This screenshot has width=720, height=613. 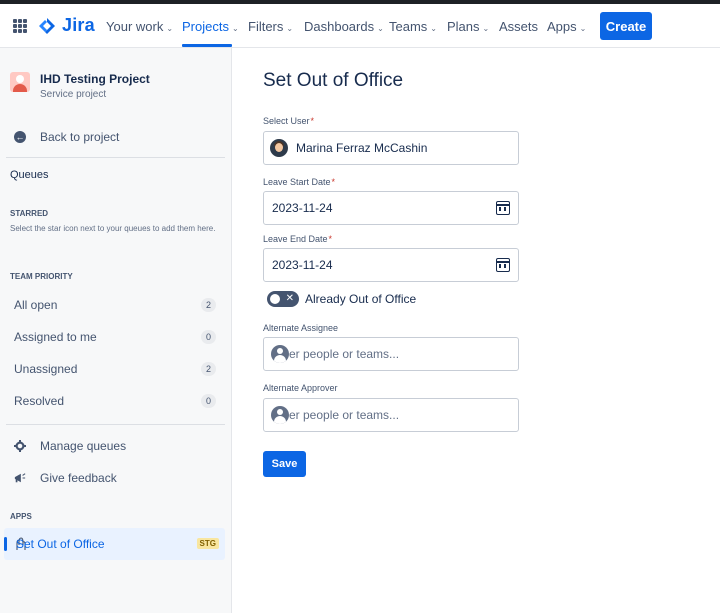 What do you see at coordinates (78, 478) in the screenshot?
I see `give-feedback-label: Give feedback` at bounding box center [78, 478].